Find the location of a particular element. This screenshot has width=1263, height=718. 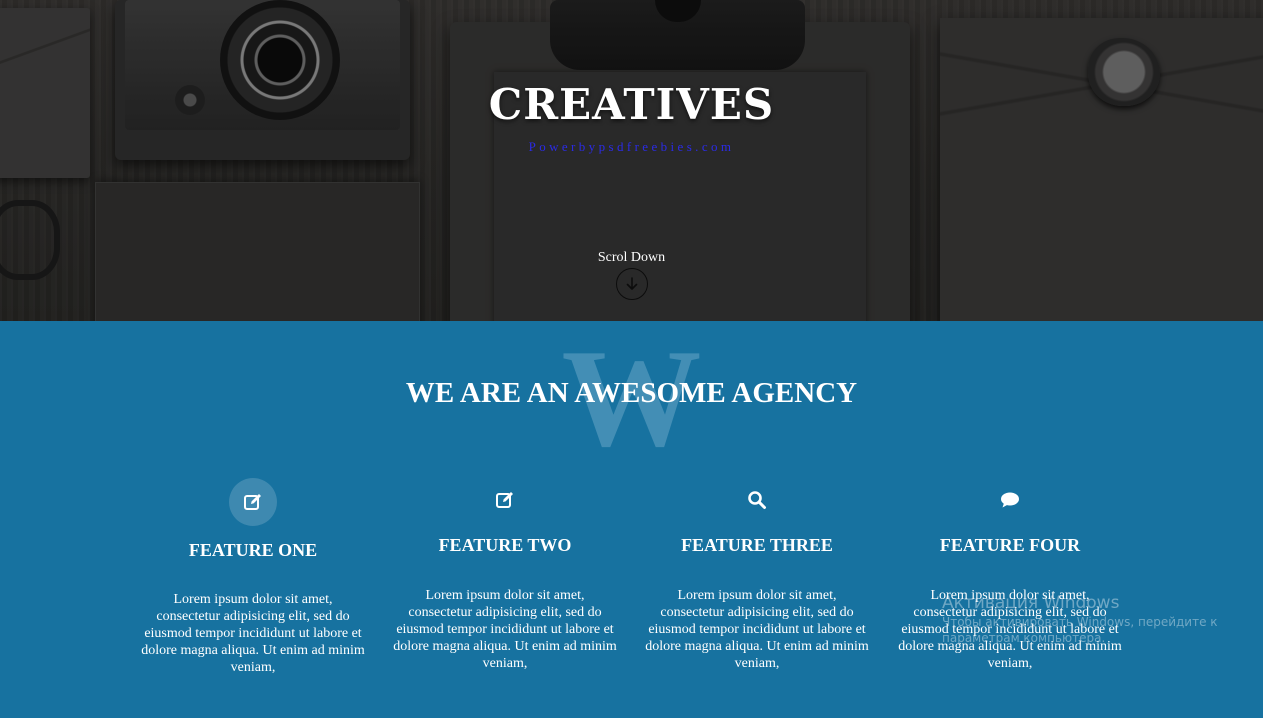

hero-subtitle-link: Powerbypsdfreebies.com is located at coordinates (631, 147).